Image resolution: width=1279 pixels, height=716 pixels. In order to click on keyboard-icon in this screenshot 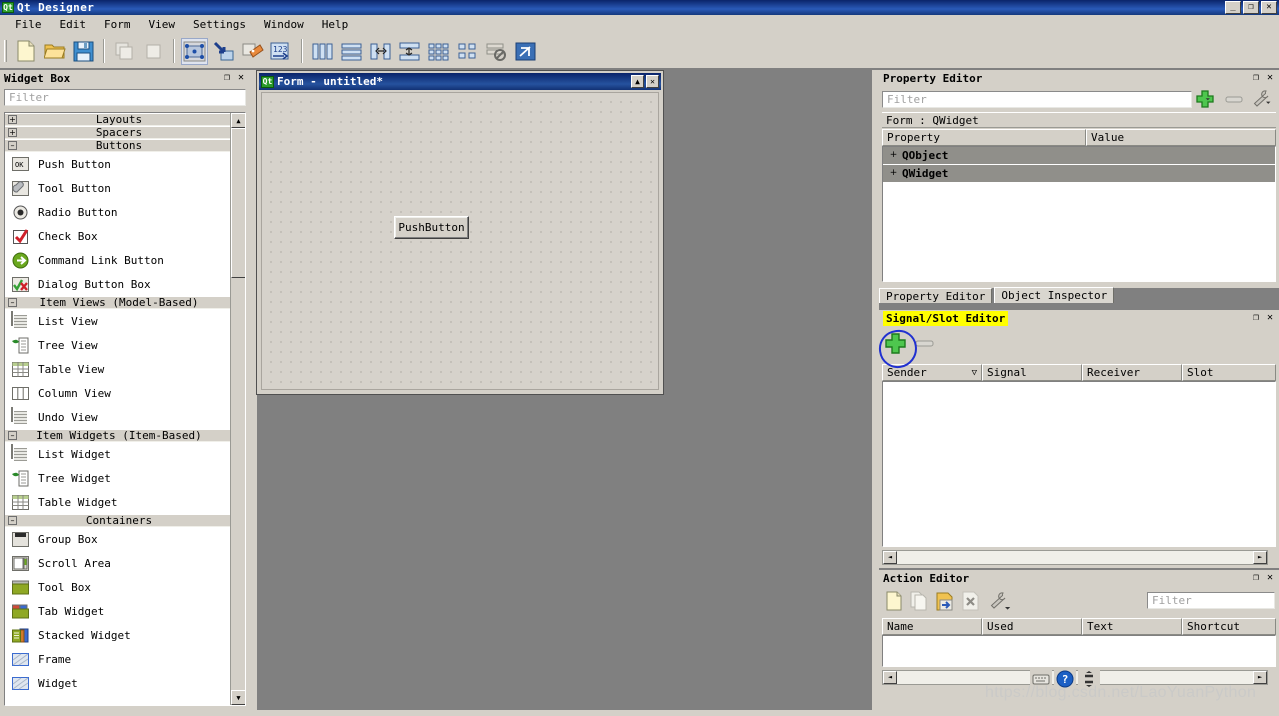, I will do `click(1041, 679)`.